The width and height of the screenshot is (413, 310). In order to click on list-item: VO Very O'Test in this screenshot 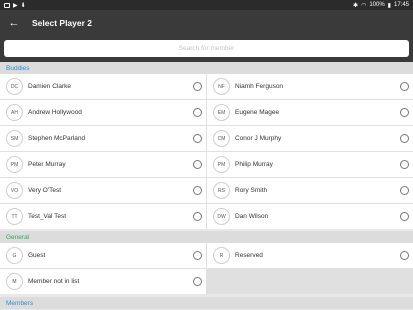, I will do `click(103, 190)`.